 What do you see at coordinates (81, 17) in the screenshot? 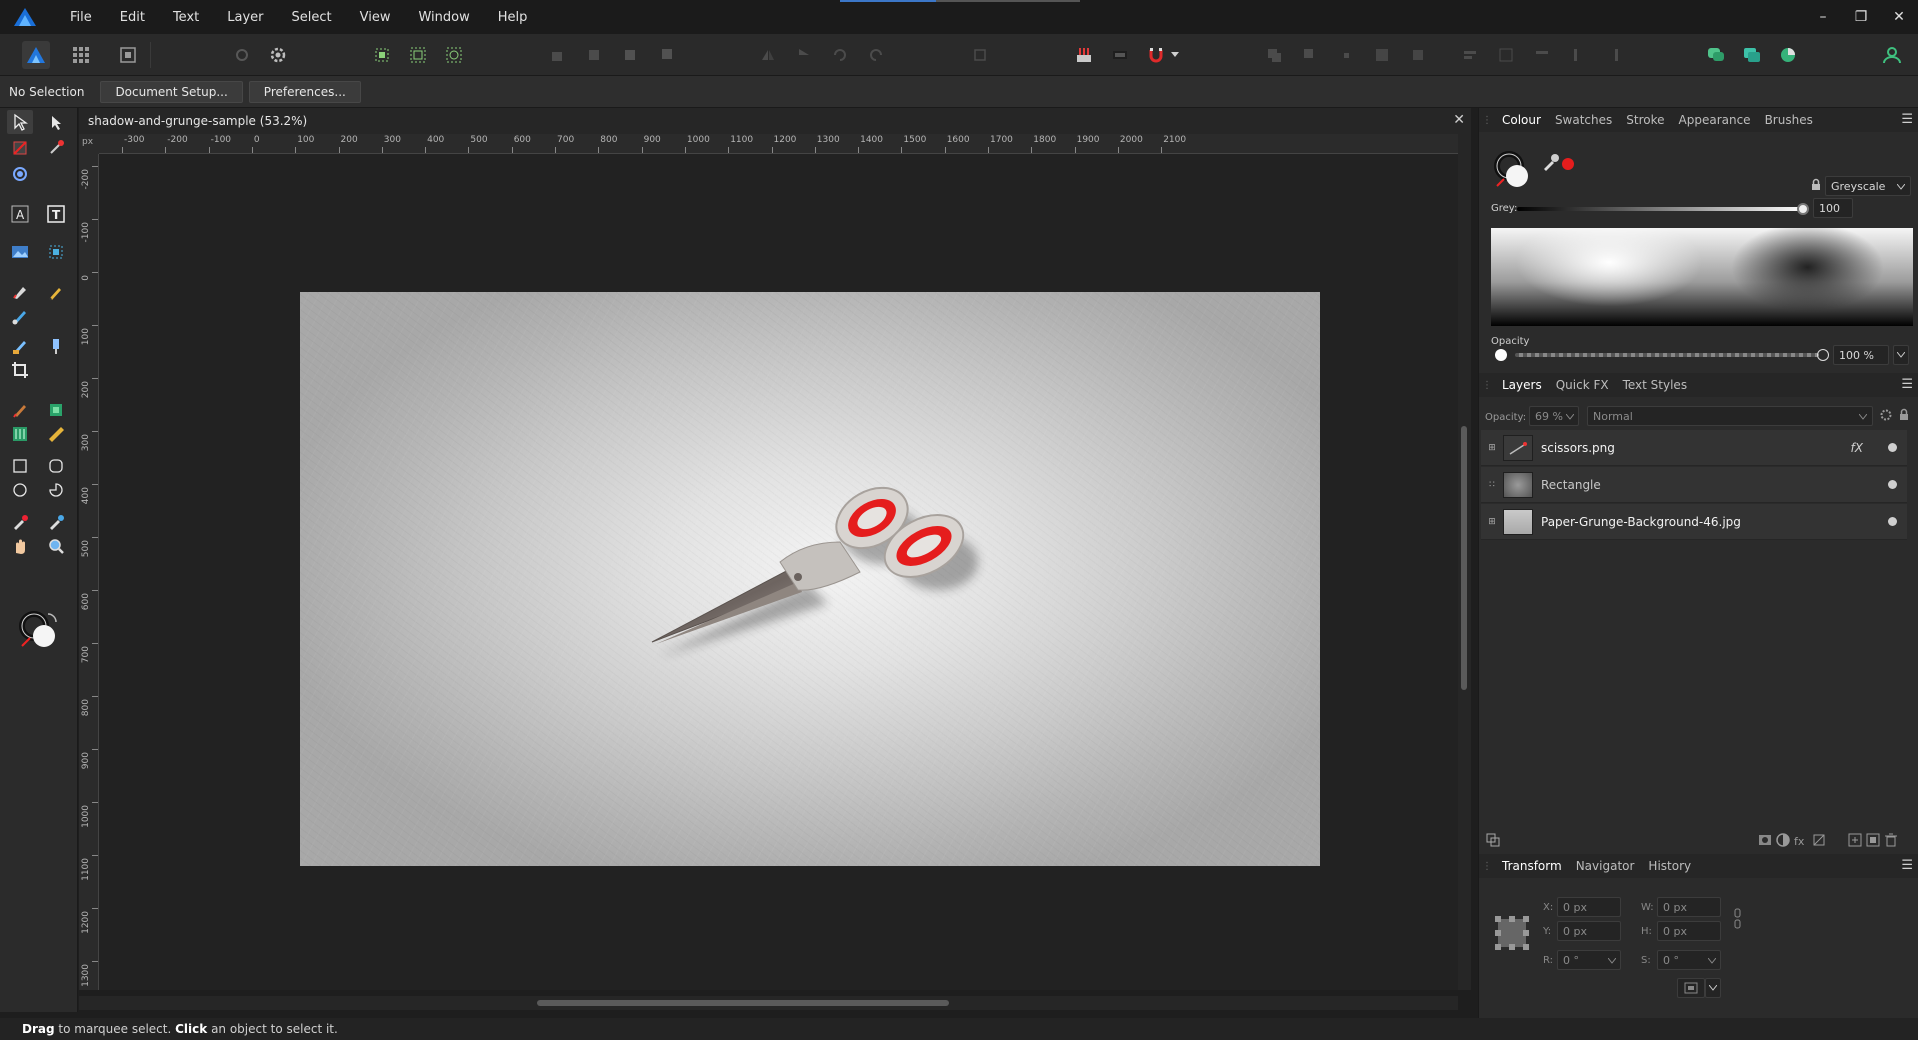
I see `menu-file: File` at bounding box center [81, 17].